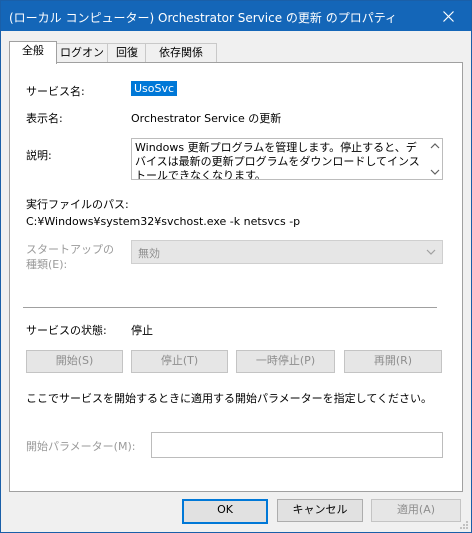 The width and height of the screenshot is (472, 533). Describe the element at coordinates (464, 525) in the screenshot. I see `resize-grip-icon` at that location.